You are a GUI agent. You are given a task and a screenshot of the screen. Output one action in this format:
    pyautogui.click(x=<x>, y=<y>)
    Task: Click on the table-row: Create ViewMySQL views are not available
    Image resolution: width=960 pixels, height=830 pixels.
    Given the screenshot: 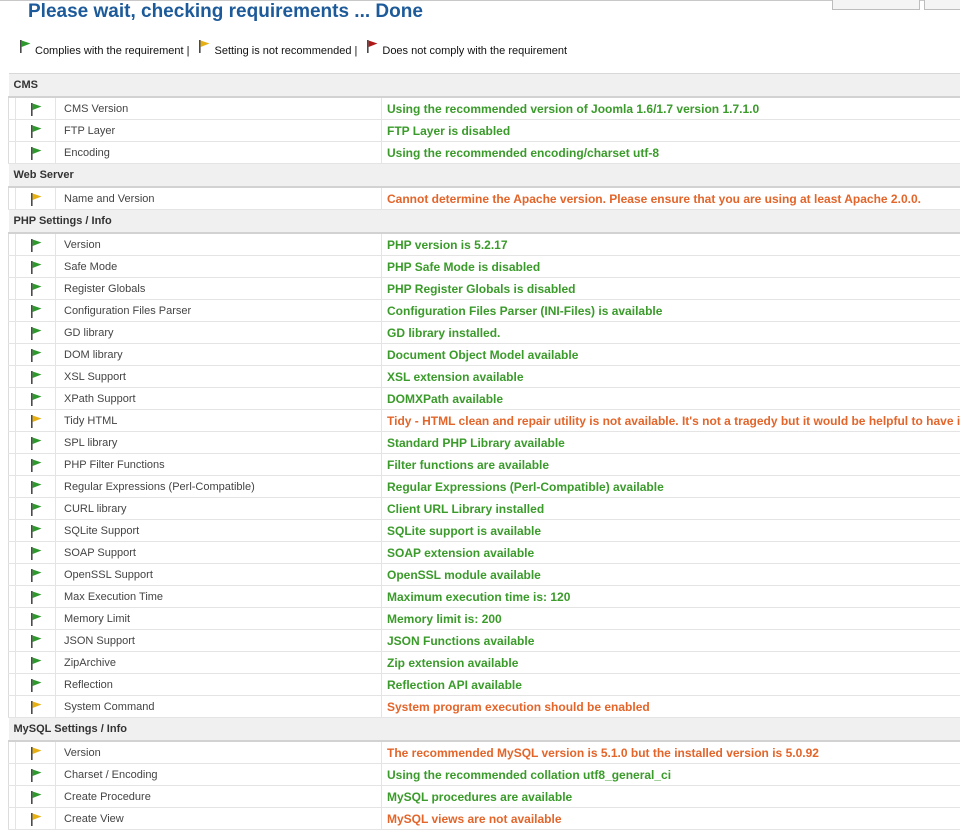 What is the action you would take?
    pyautogui.click(x=484, y=819)
    